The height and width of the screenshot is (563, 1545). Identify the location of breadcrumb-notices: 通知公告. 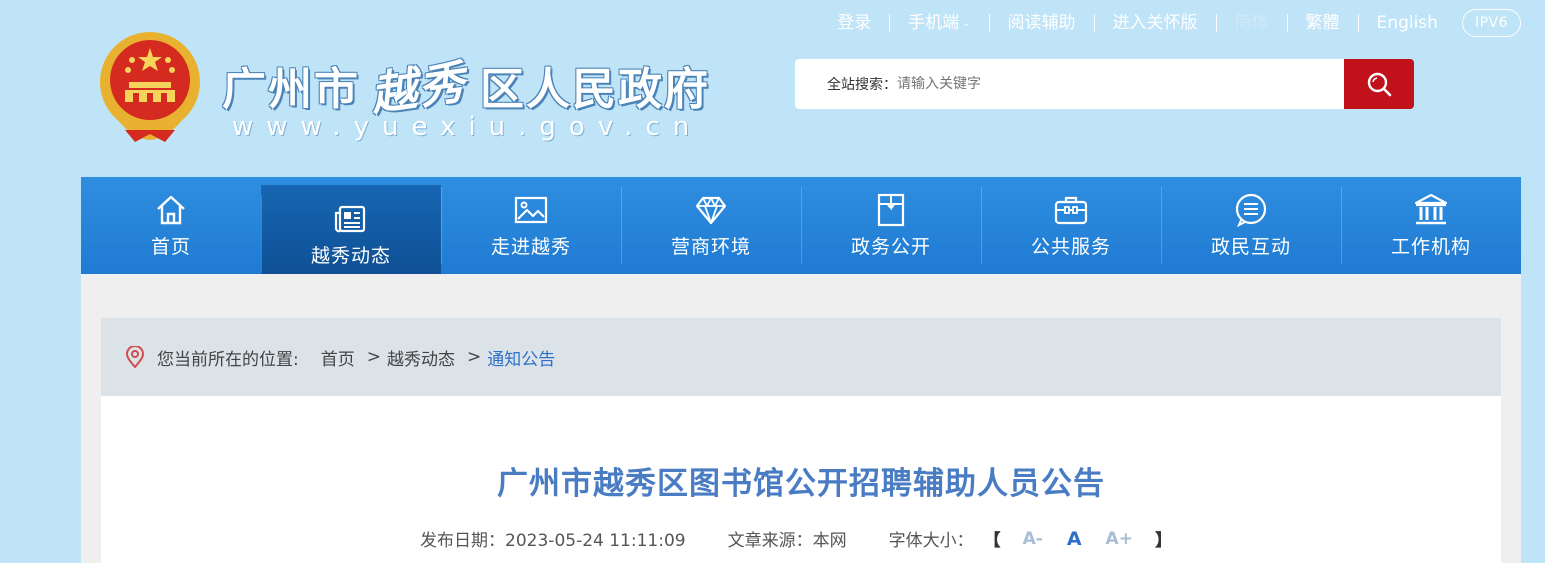
(521, 357).